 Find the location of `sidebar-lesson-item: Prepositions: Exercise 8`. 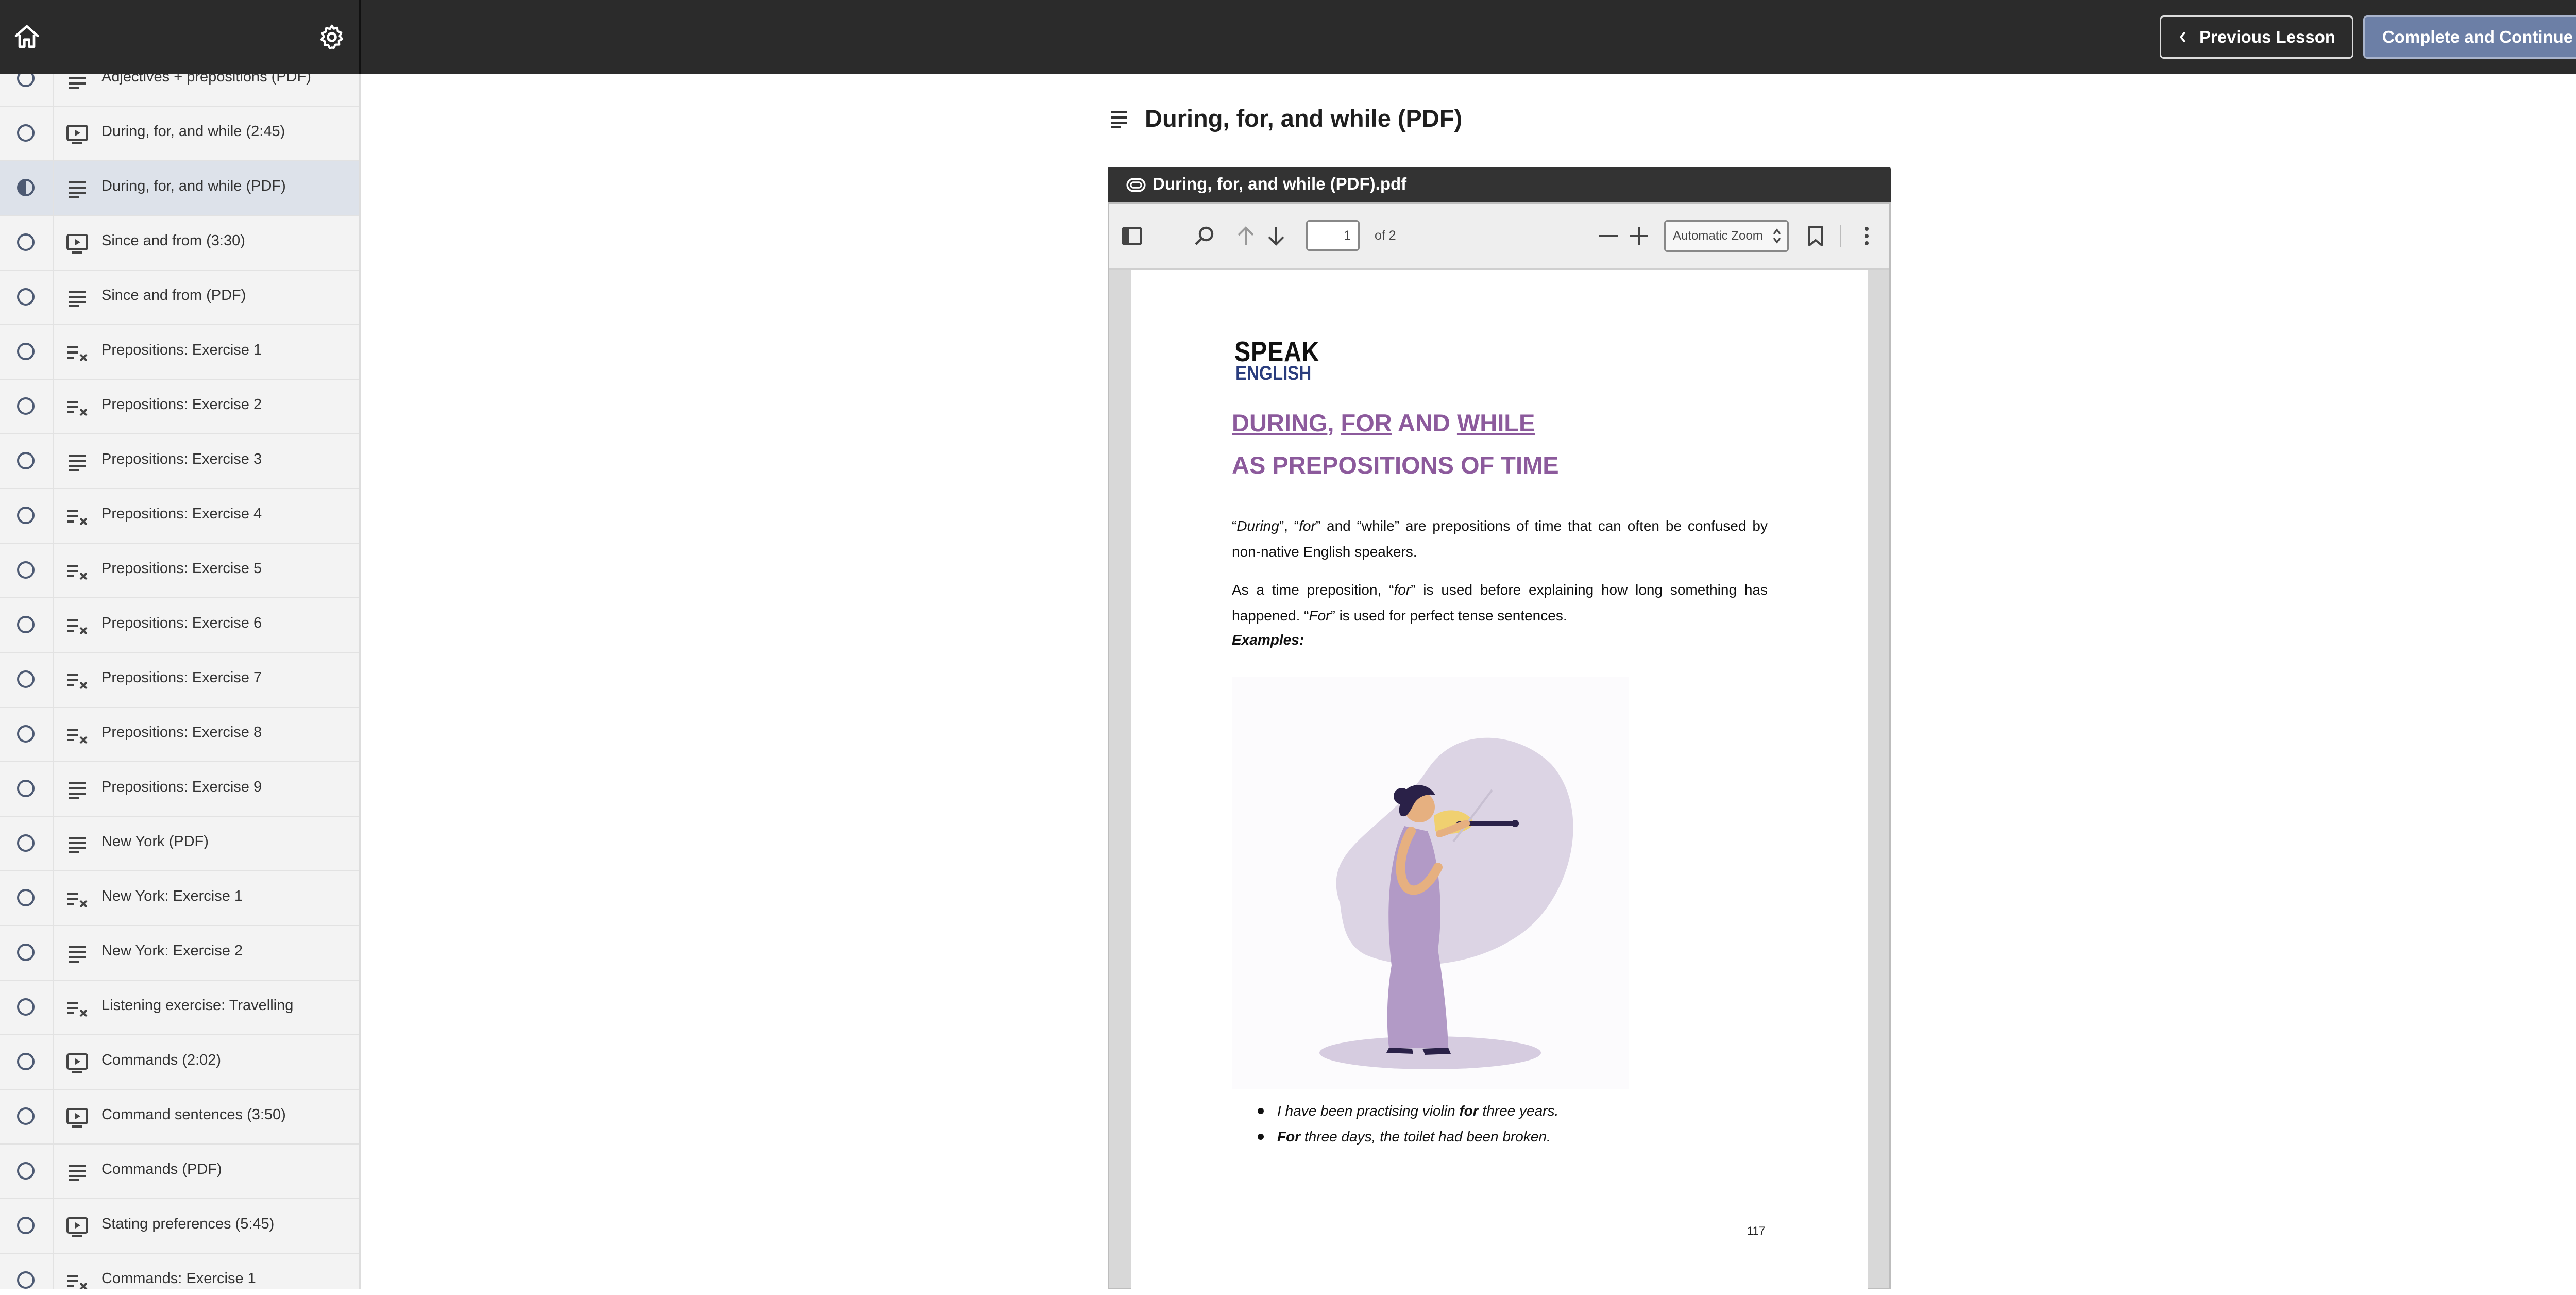

sidebar-lesson-item: Prepositions: Exercise 8 is located at coordinates (180, 735).